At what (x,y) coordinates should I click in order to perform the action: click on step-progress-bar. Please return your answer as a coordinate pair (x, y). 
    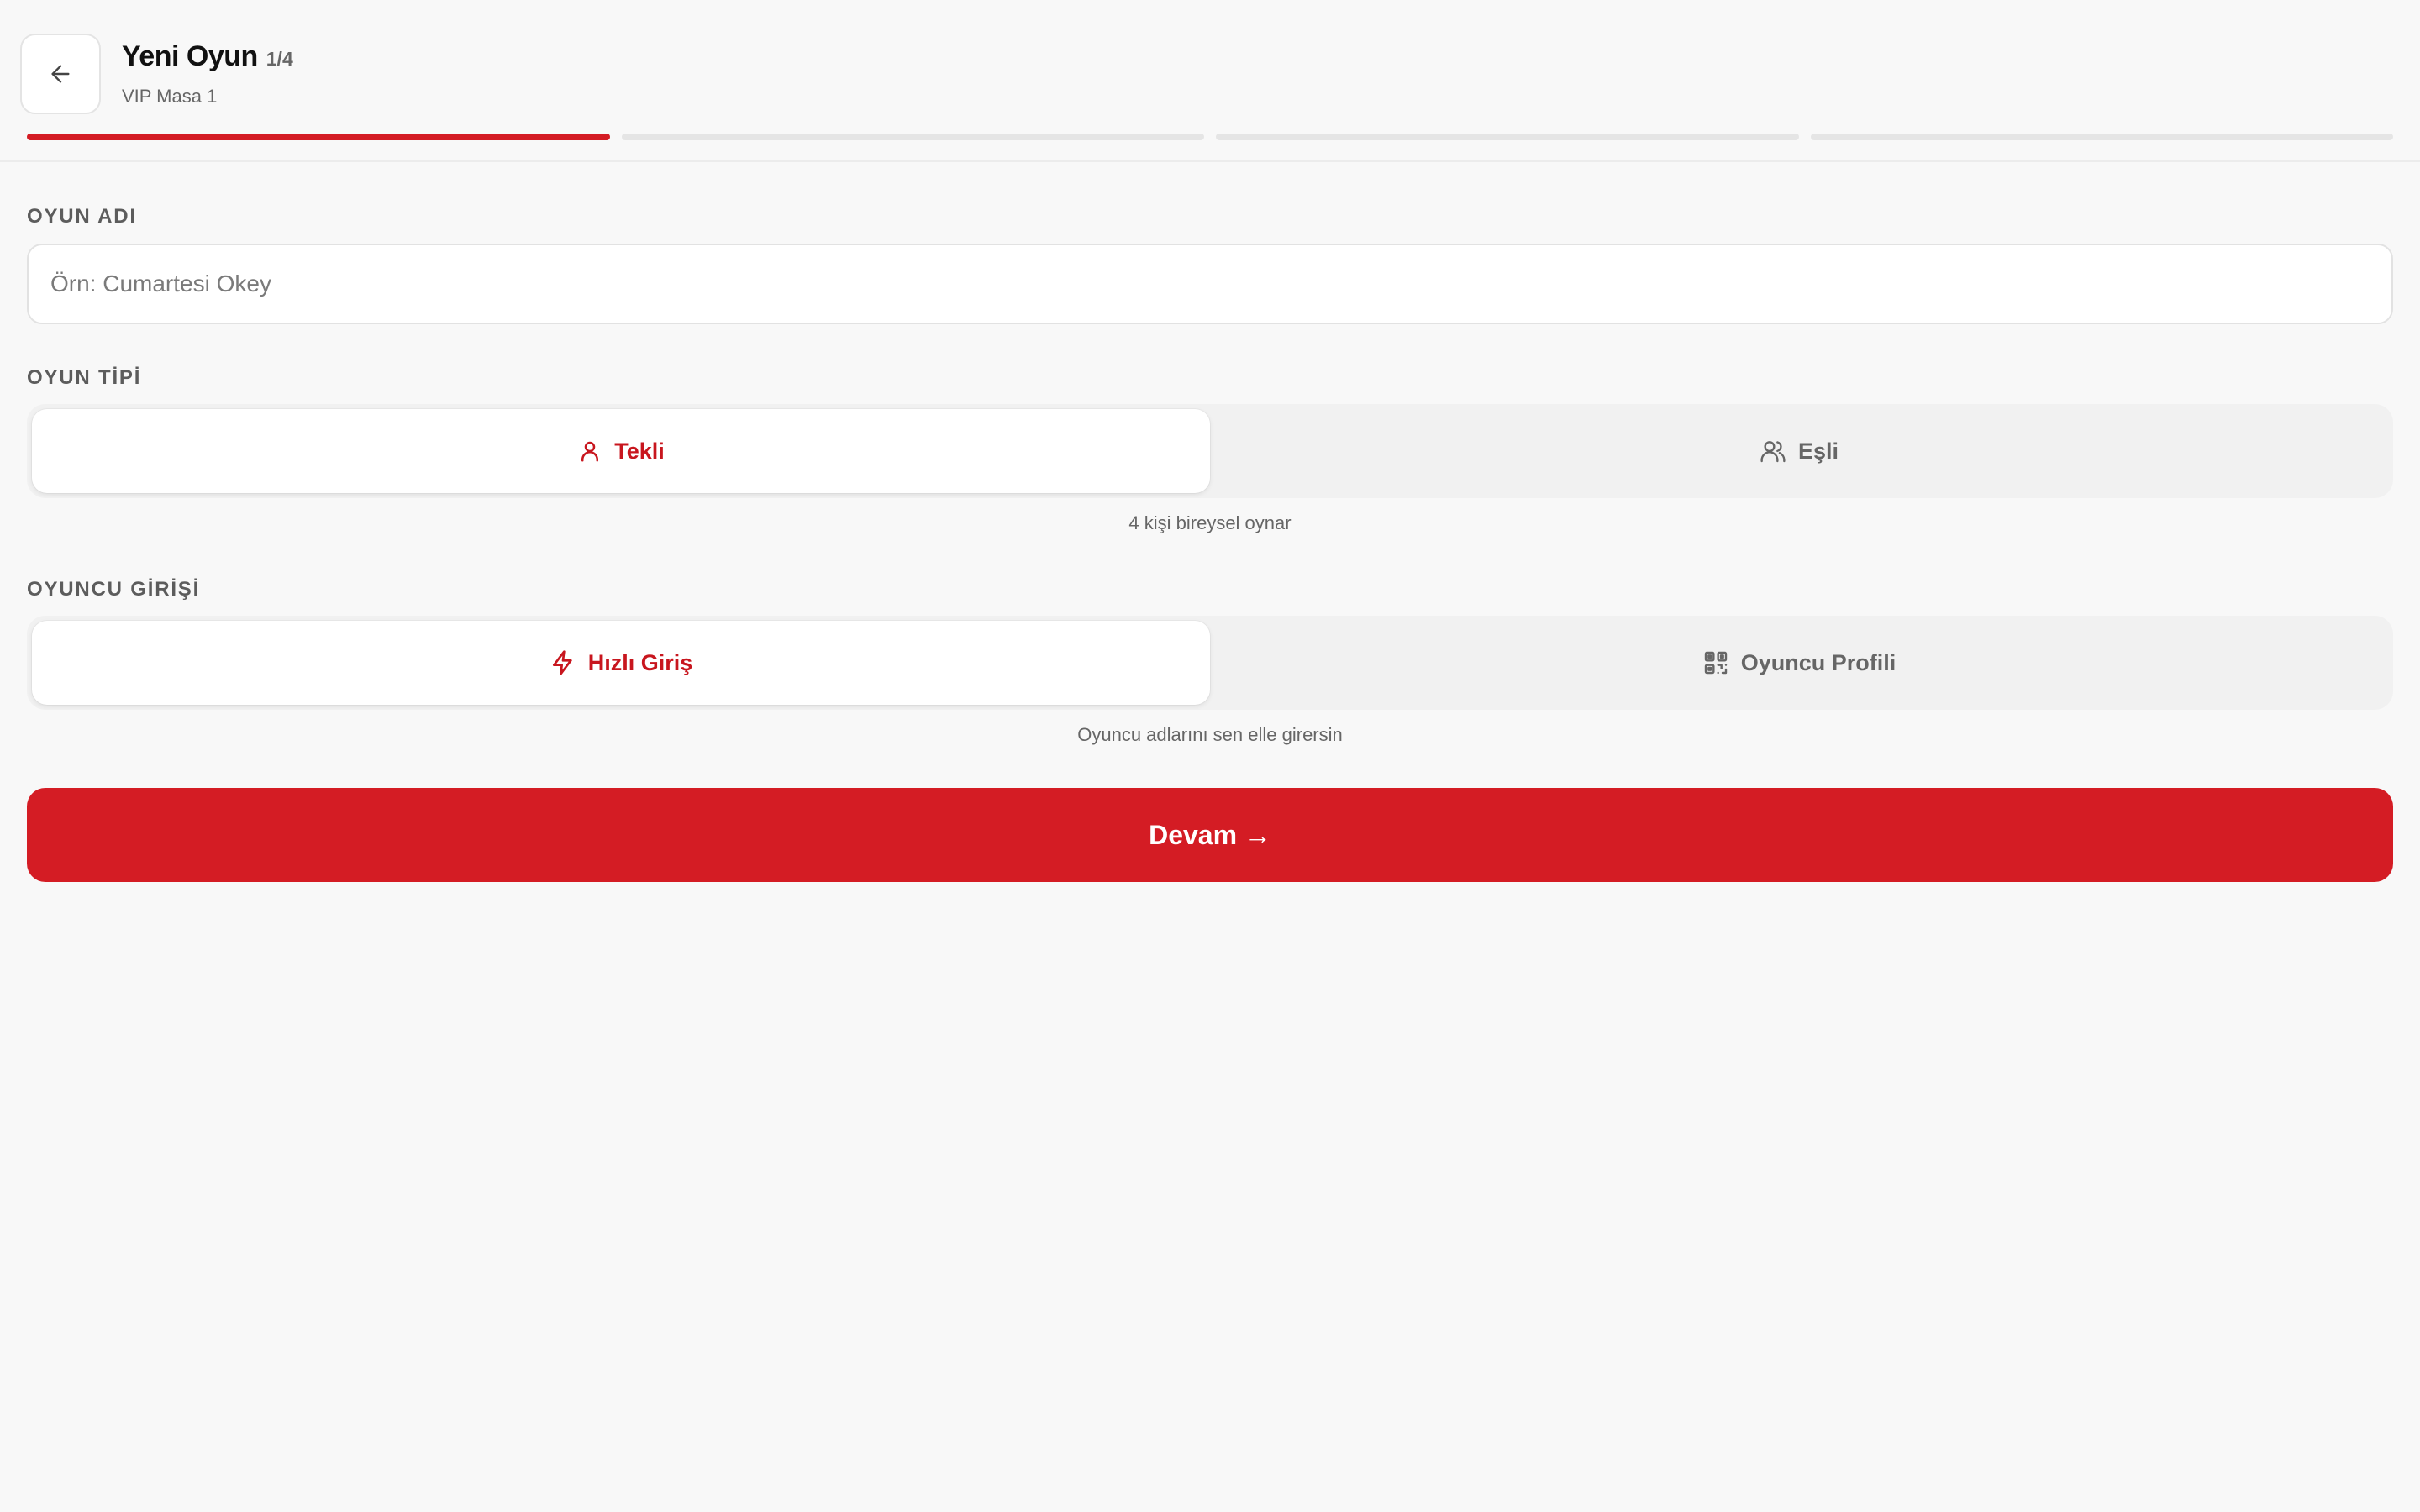
    Looking at the image, I should click on (1210, 137).